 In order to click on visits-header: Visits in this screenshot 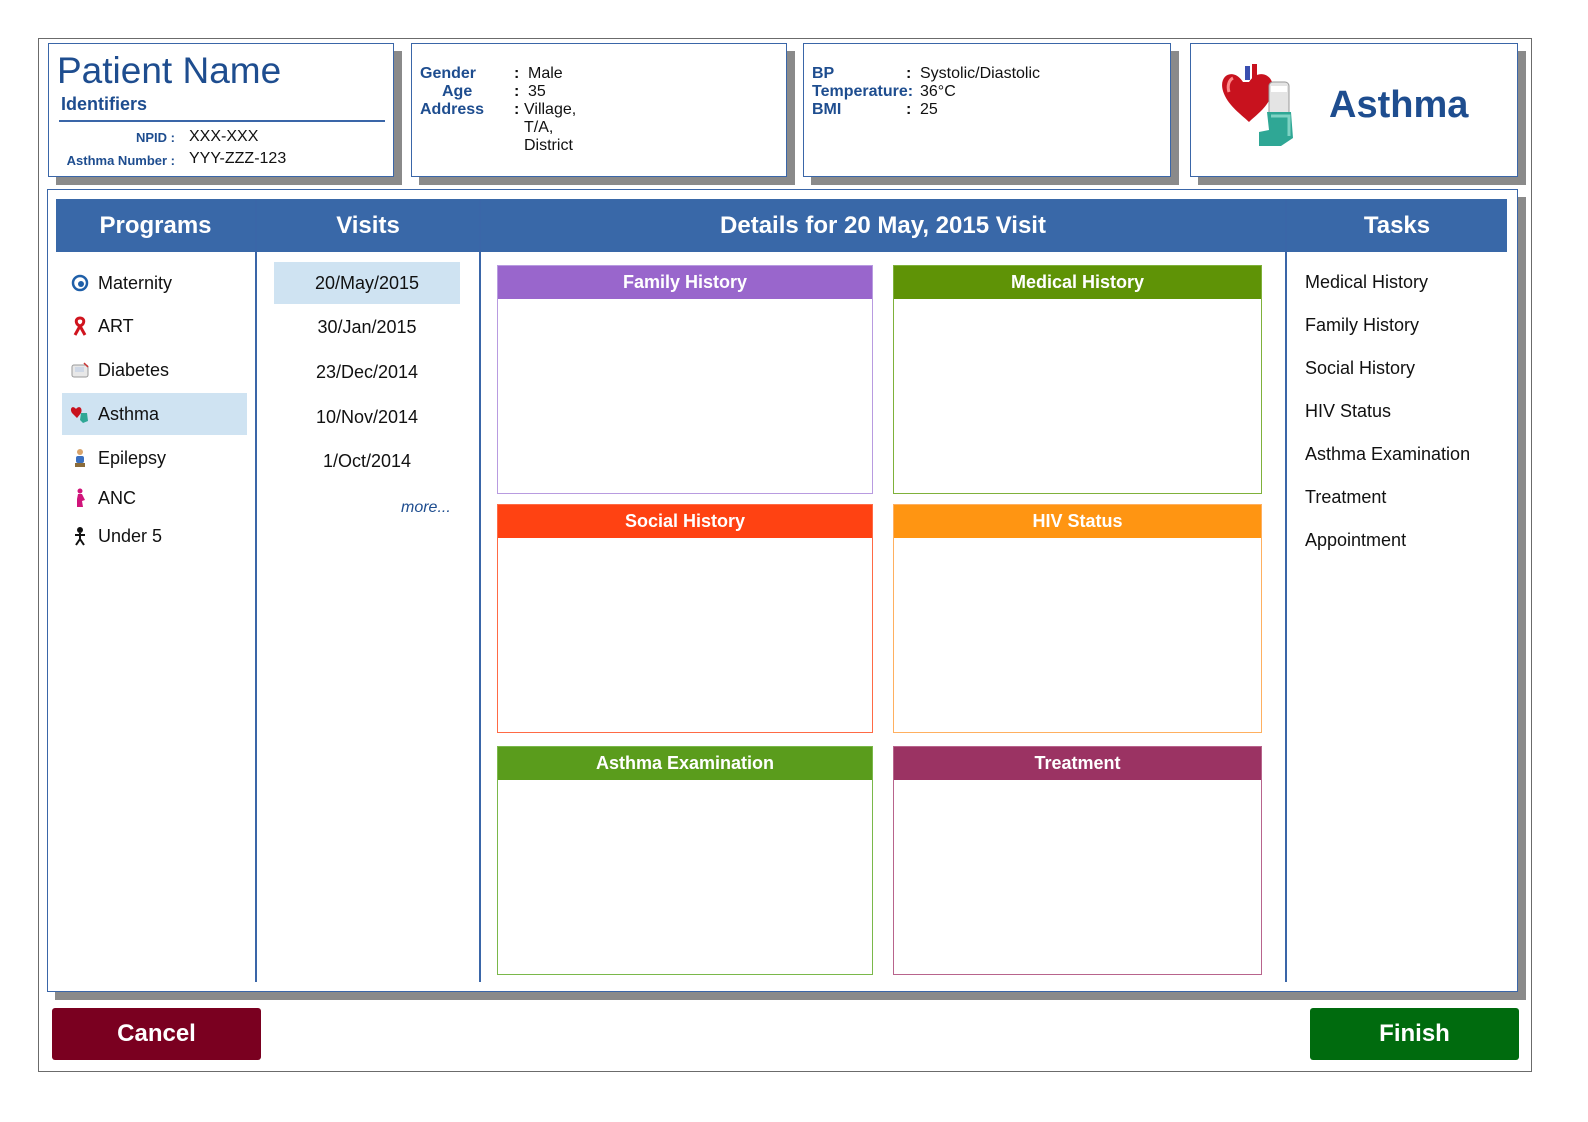, I will do `click(368, 225)`.